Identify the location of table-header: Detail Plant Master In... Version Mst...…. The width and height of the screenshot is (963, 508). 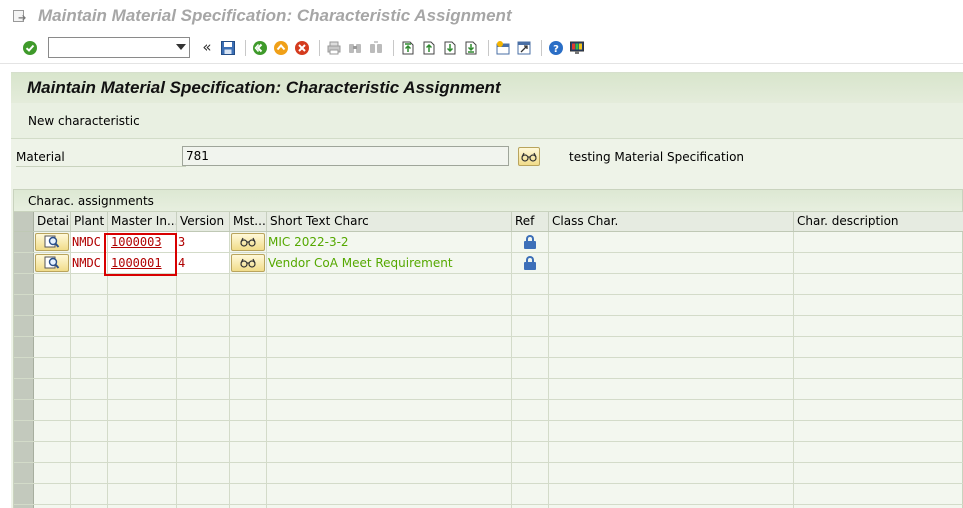
(488, 222).